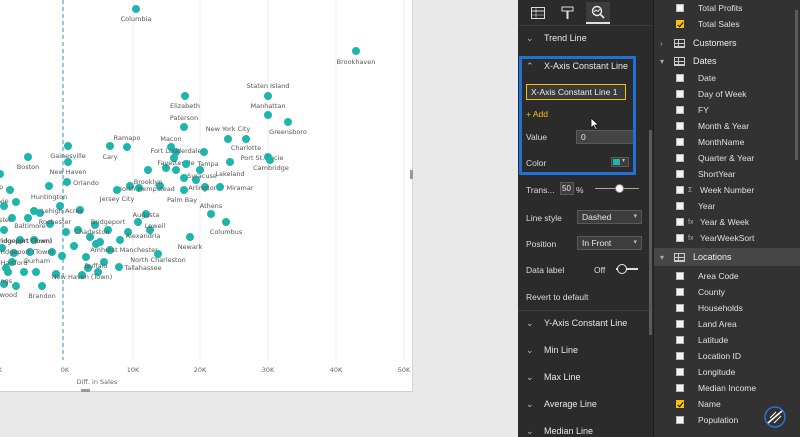  I want to click on data-label: Columbus, so click(226, 232).